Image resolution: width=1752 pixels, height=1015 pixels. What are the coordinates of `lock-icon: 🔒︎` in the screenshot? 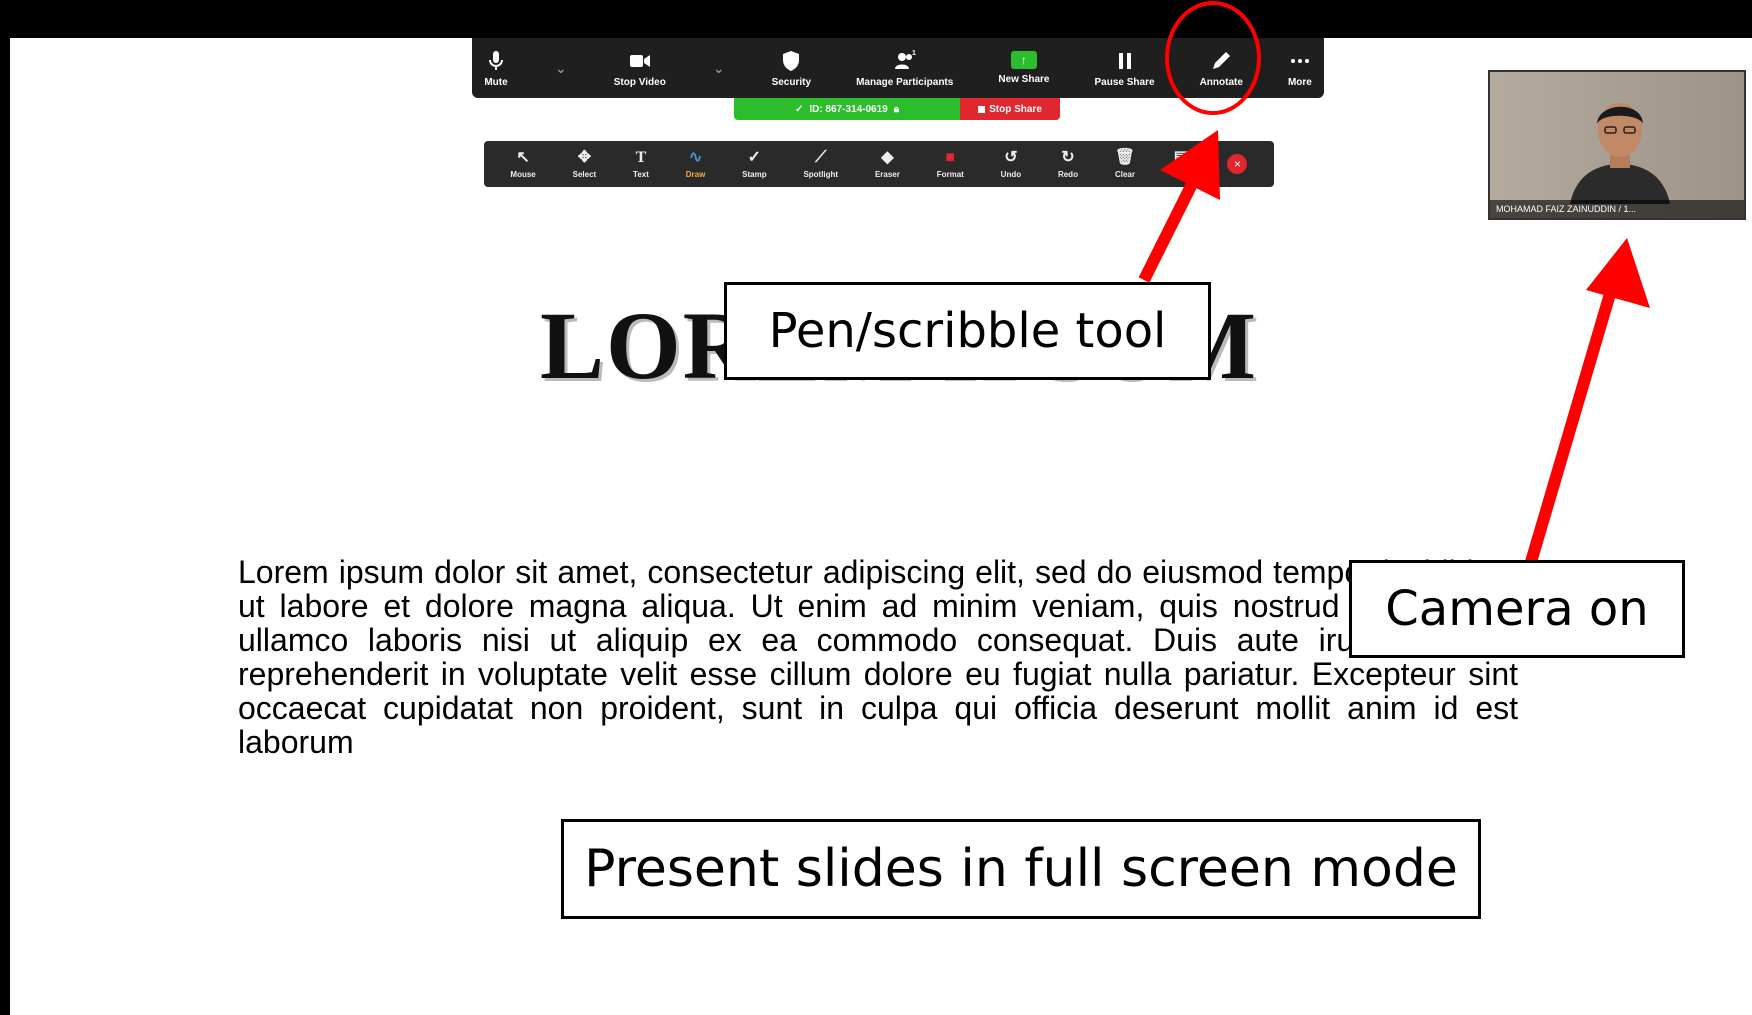 It's located at (896, 109).